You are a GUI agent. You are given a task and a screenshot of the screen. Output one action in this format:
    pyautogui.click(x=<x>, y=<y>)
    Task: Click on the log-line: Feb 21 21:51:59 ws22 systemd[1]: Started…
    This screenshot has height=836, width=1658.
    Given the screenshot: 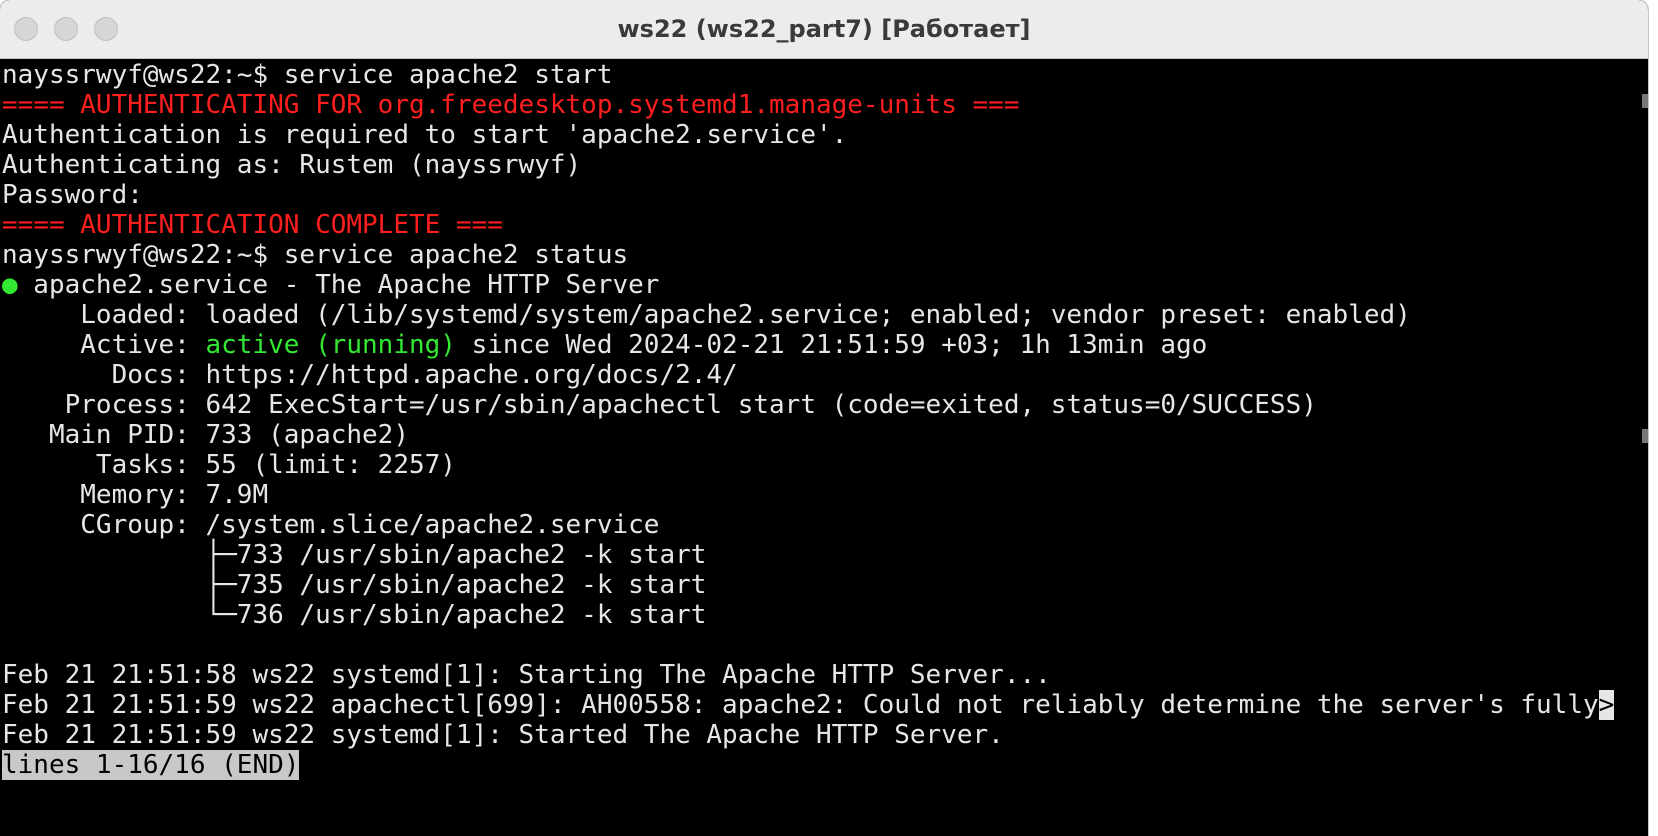 What is the action you would take?
    pyautogui.click(x=503, y=735)
    